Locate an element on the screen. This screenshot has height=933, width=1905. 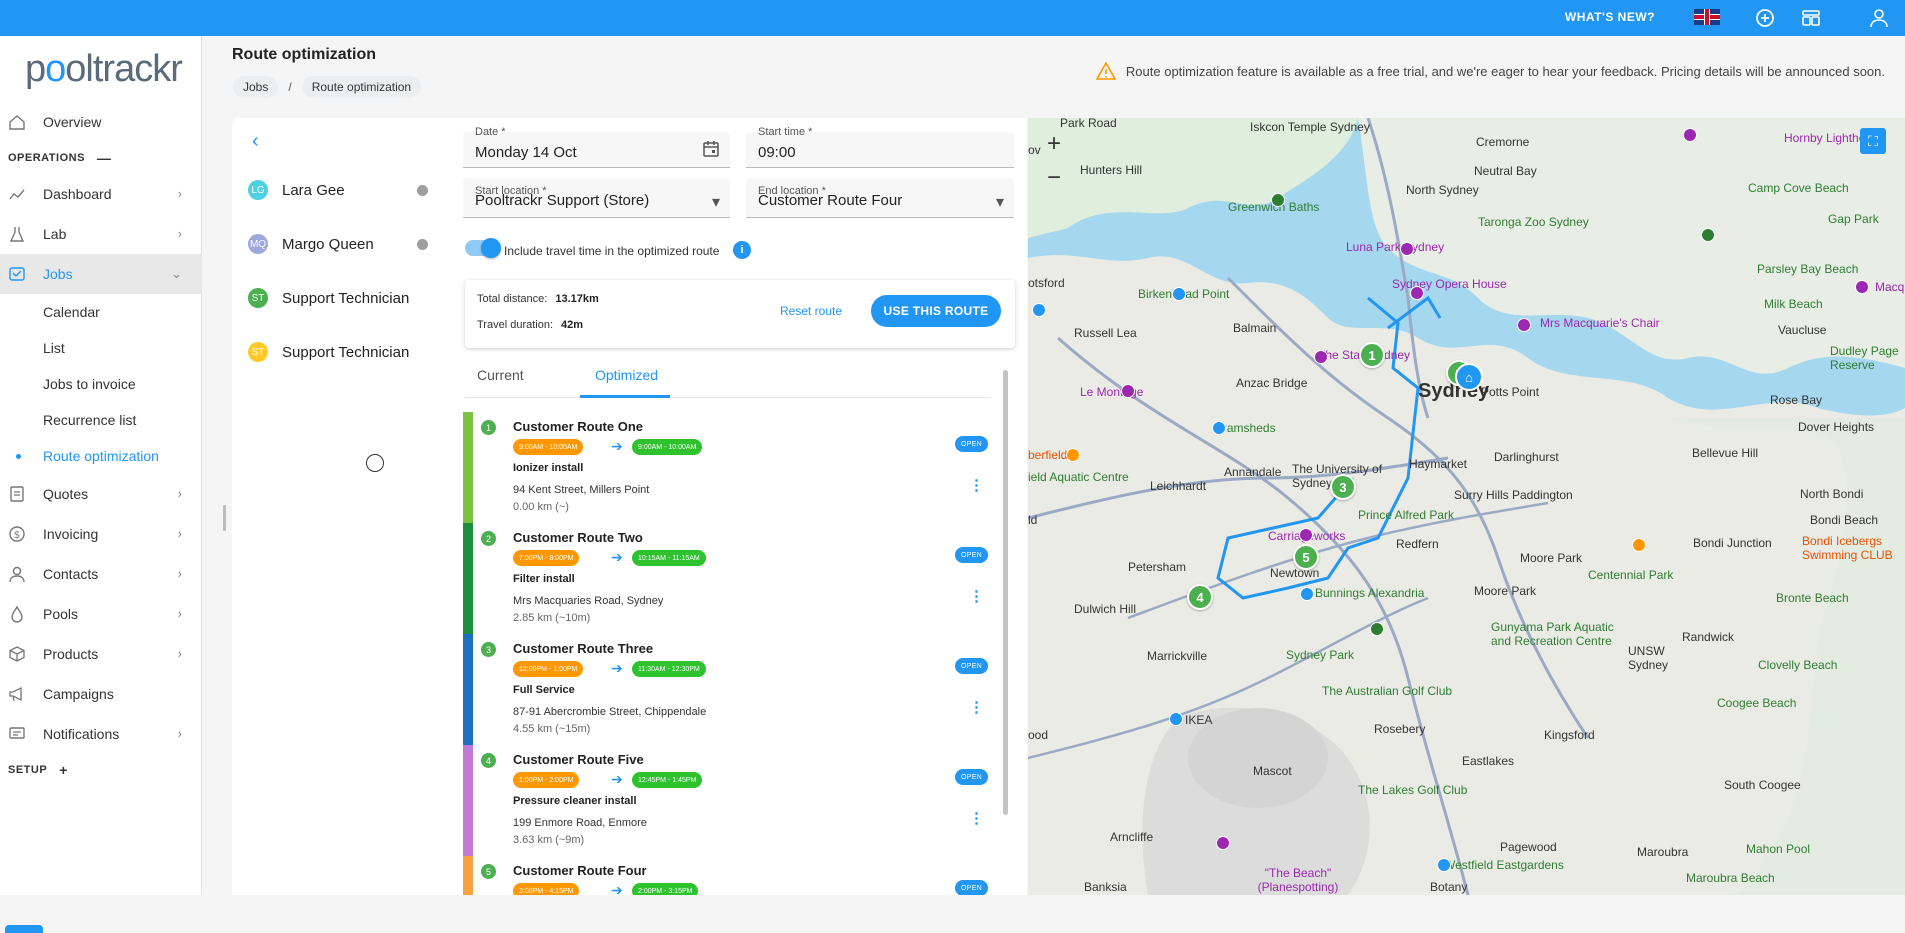
zoom-in-button: + is located at coordinates (1054, 147).